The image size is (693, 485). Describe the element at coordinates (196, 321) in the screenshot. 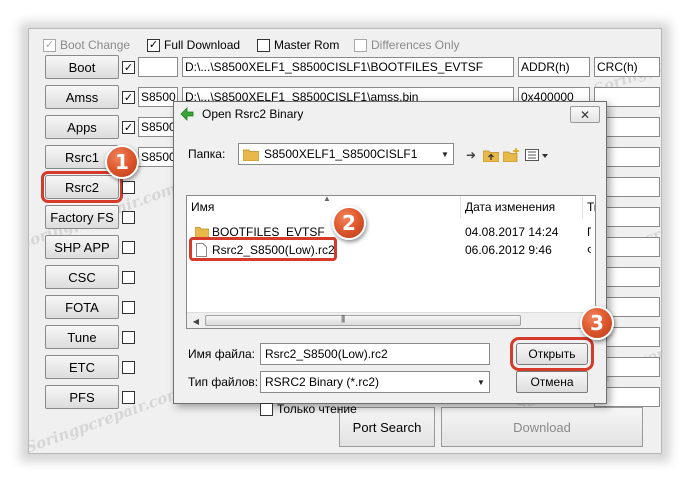

I see `scroll-left-icon: ◀` at that location.